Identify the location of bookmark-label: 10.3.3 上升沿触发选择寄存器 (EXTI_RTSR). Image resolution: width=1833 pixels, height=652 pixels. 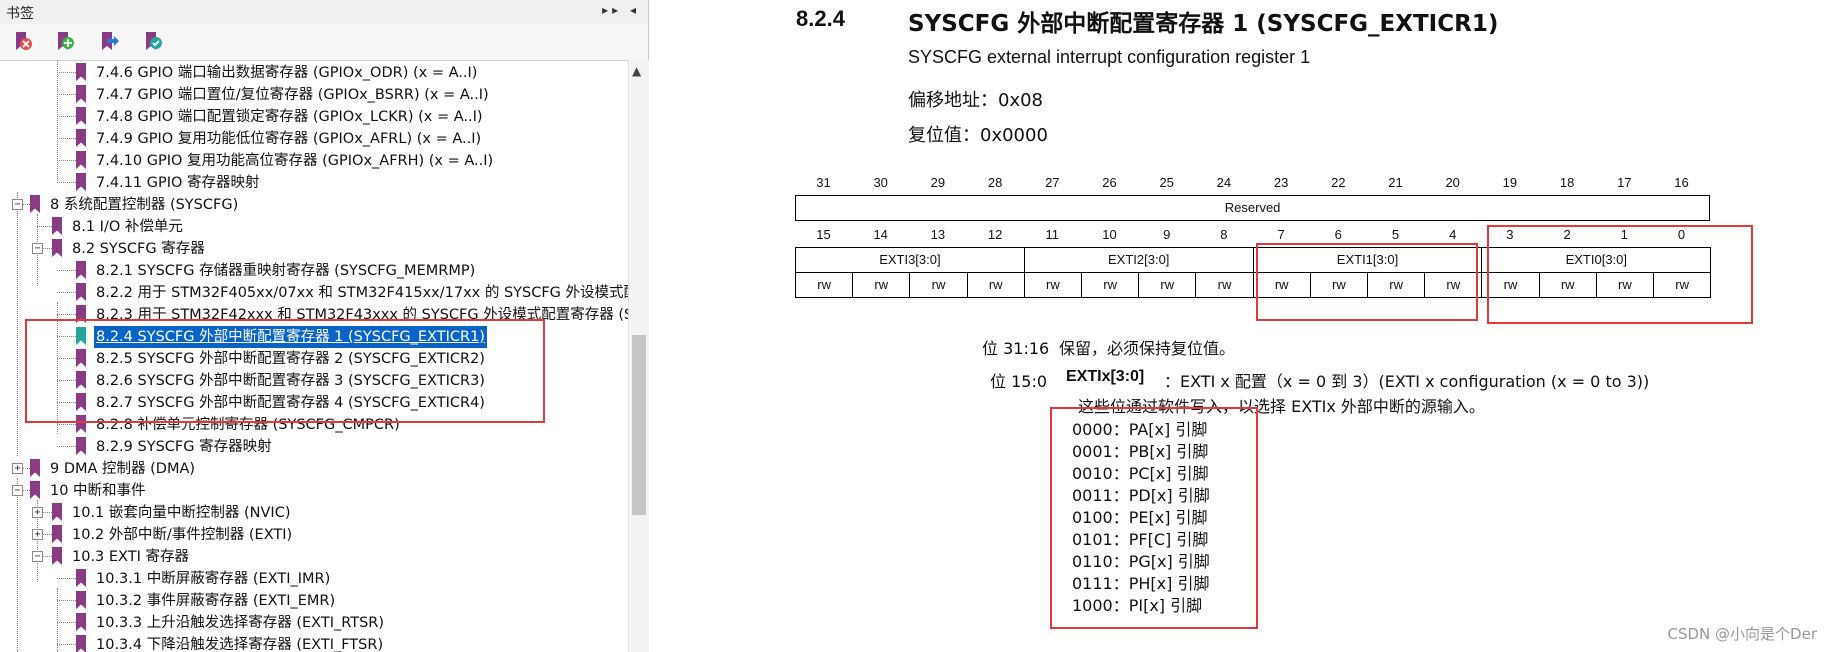
(240, 623).